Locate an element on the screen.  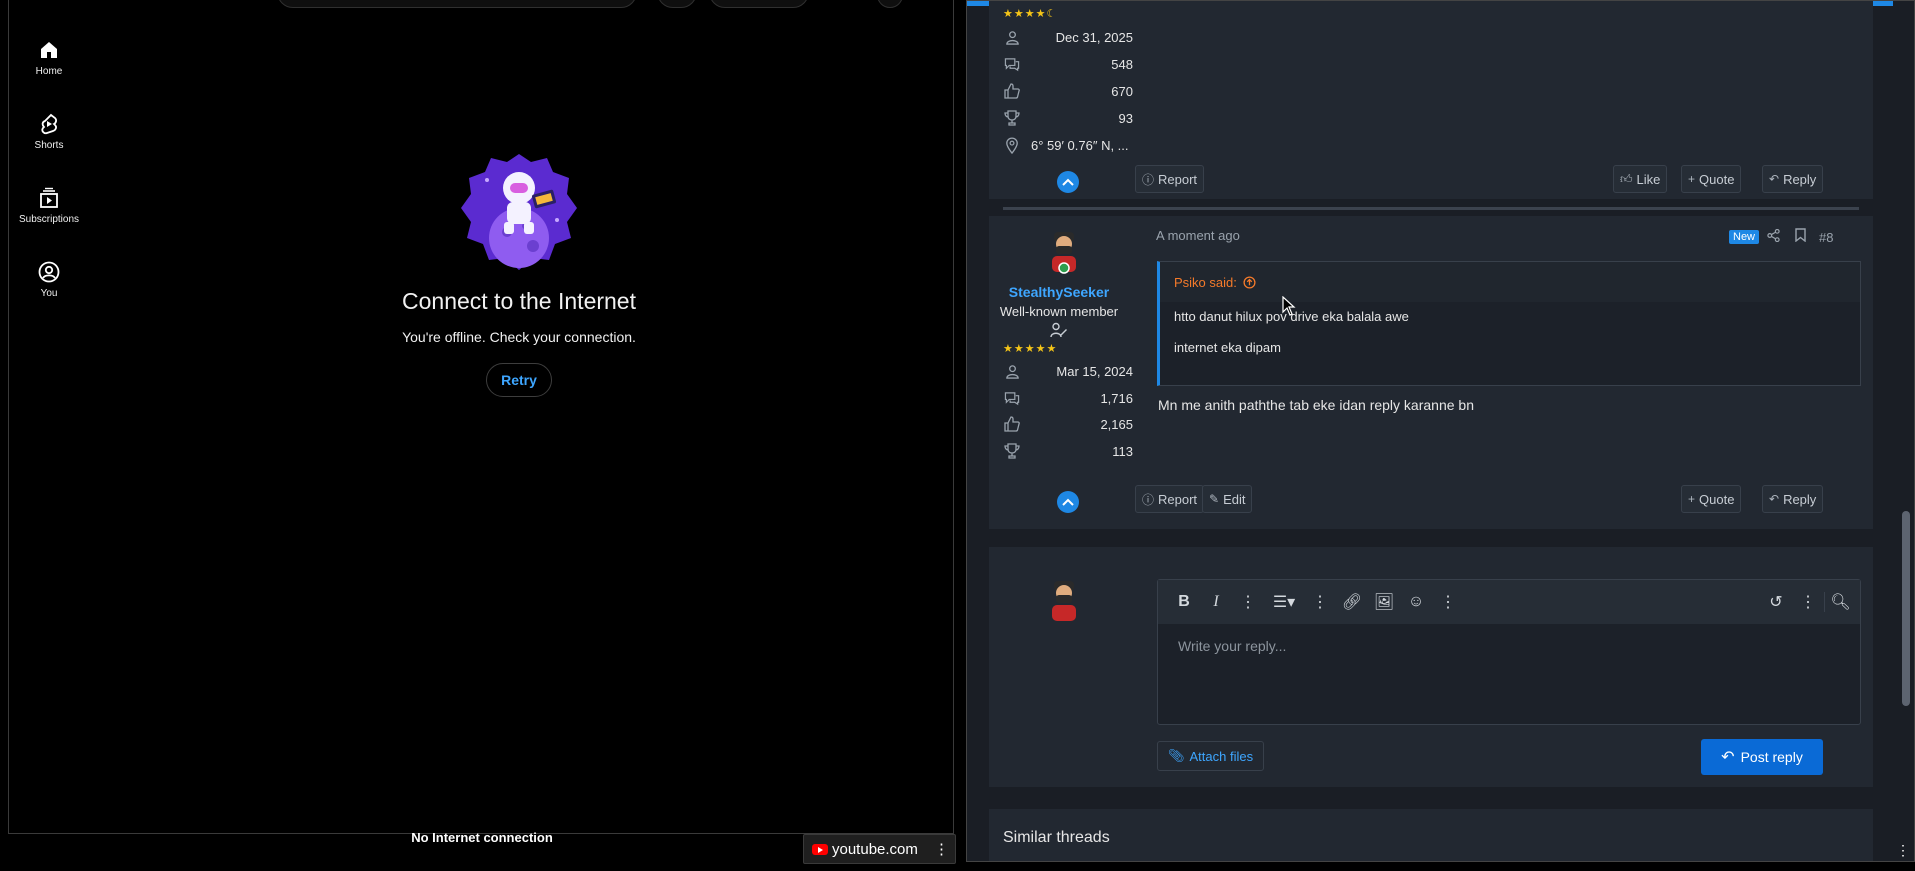
user-avatar is located at coordinates (1064, 251).